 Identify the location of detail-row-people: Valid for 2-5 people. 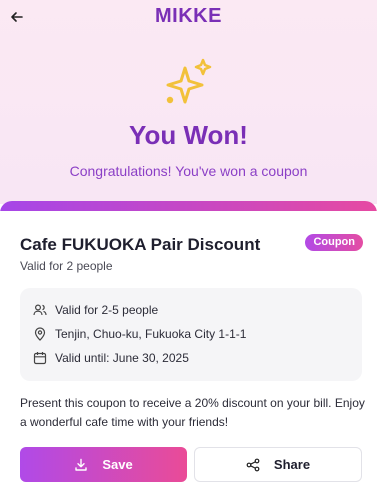
(95, 310).